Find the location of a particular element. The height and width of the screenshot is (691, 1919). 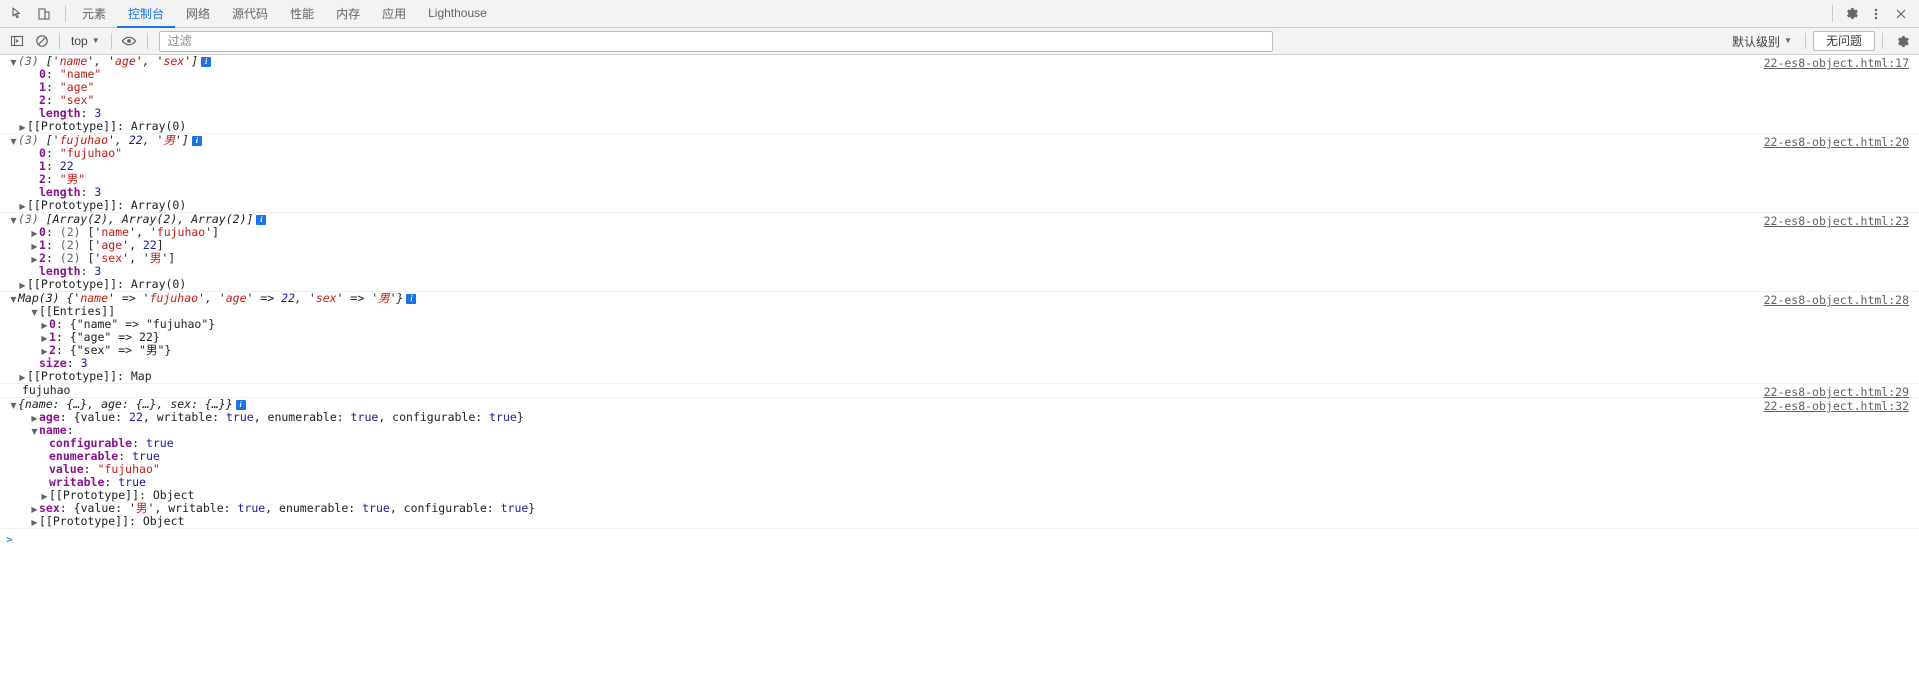

token: {' is located at coordinates (73, 298).